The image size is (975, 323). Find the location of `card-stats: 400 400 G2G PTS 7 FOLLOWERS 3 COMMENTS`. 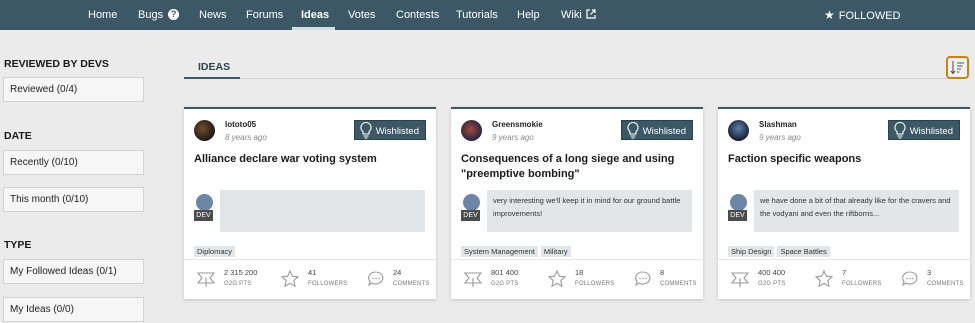

card-stats: 400 400 G2G PTS 7 FOLLOWERS 3 COMMENTS is located at coordinates (844, 279).